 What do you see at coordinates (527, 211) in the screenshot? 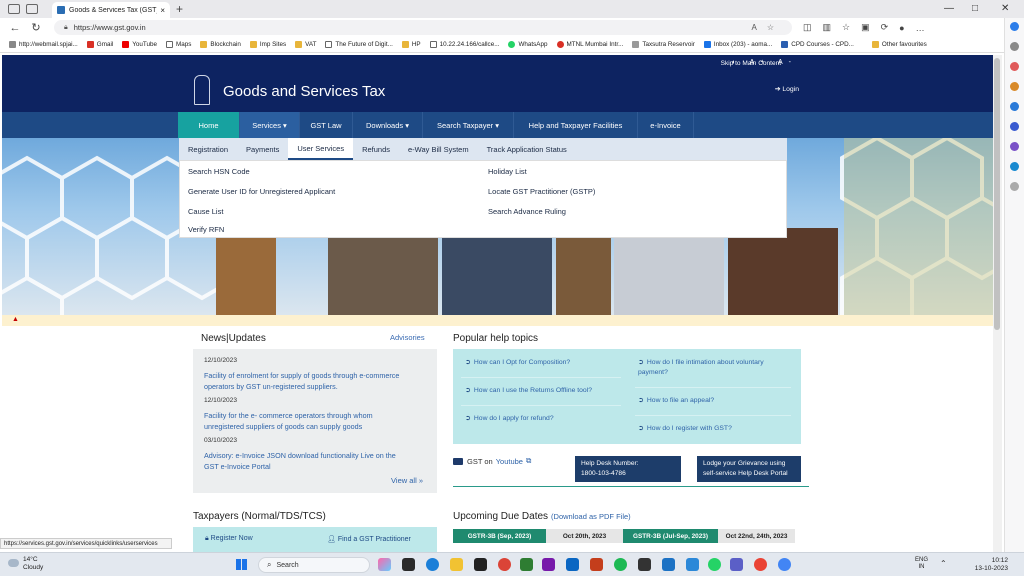
I see `dd-search-advance-ruling: Search Advance Ruling` at bounding box center [527, 211].